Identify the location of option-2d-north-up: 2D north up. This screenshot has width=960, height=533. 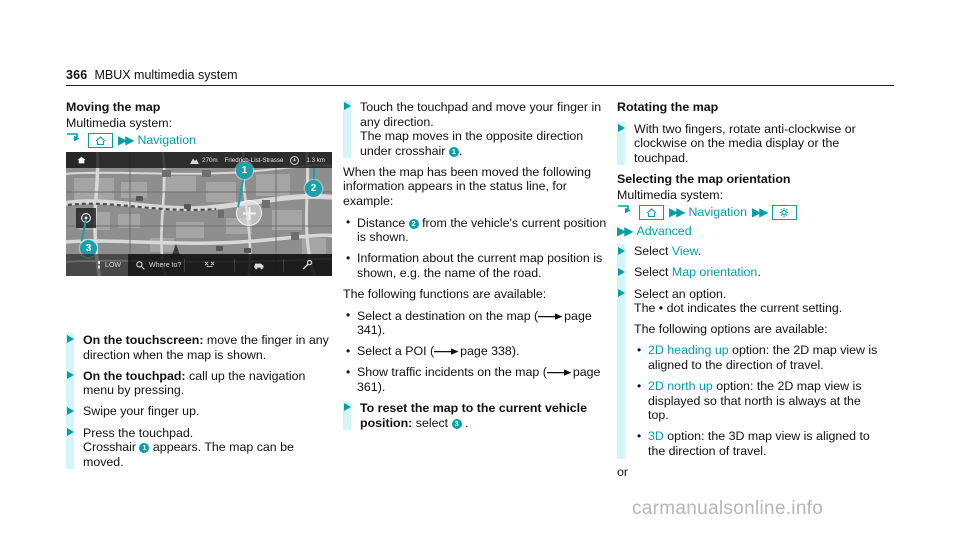
(680, 386).